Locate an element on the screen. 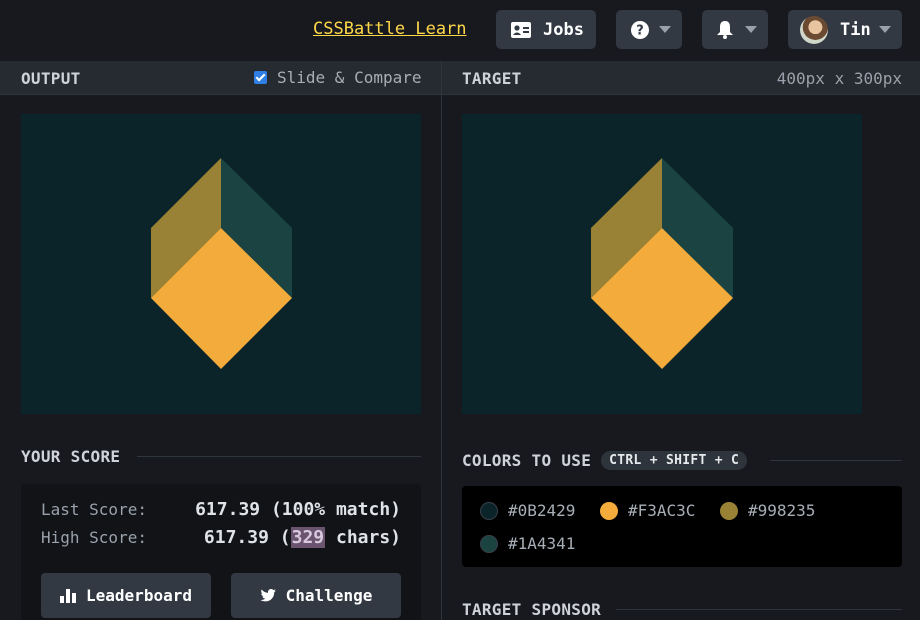 This screenshot has height=620, width=920. colors-divider is located at coordinates (836, 460).